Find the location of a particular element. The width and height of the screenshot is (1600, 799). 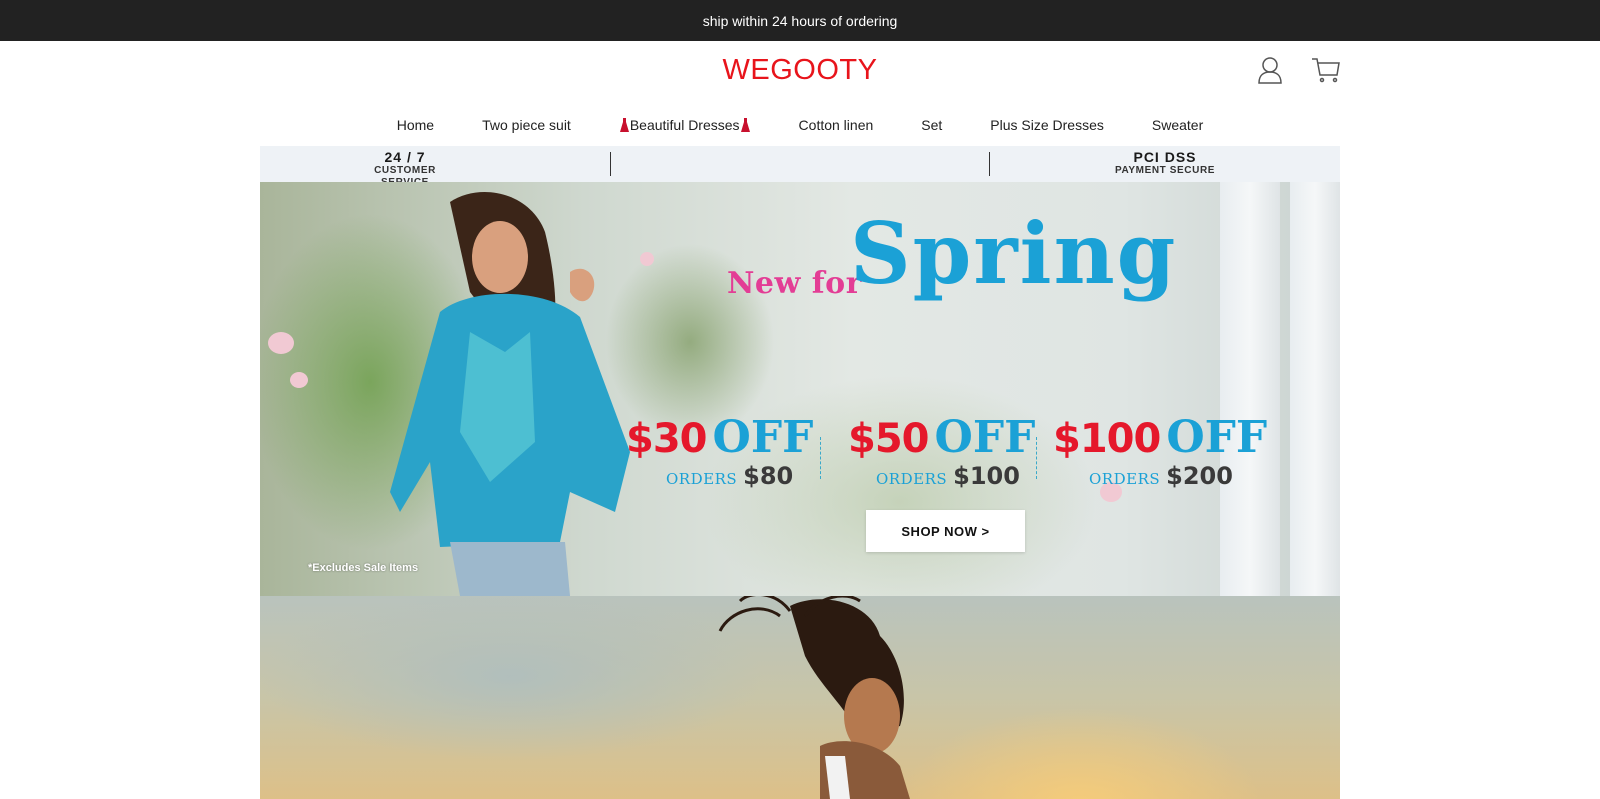

nav-item-plus-size-dresses: Plus Size Dresses is located at coordinates (1047, 125).